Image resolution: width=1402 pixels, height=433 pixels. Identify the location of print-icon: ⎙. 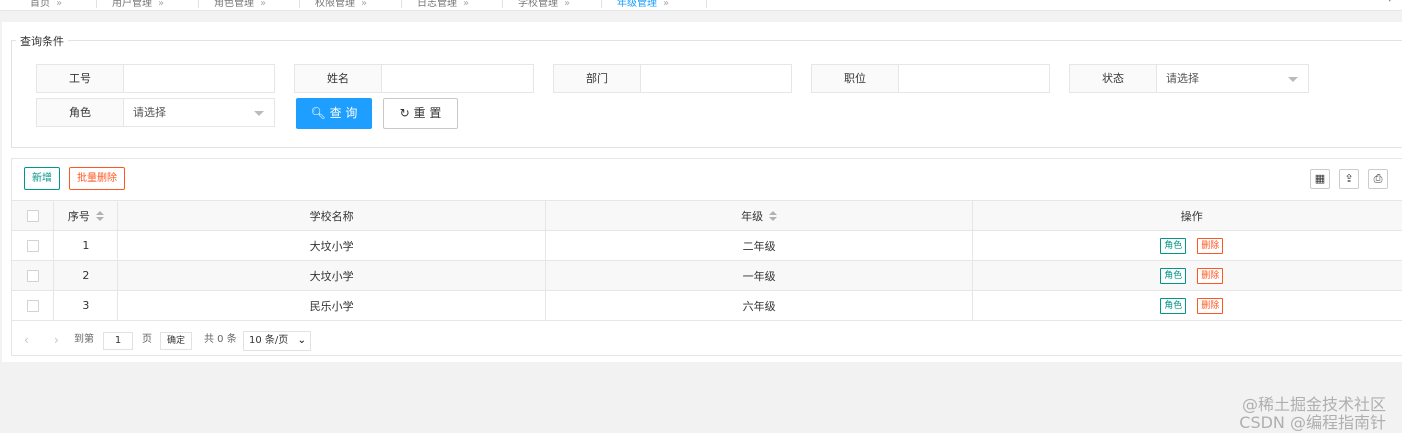
(1378, 179).